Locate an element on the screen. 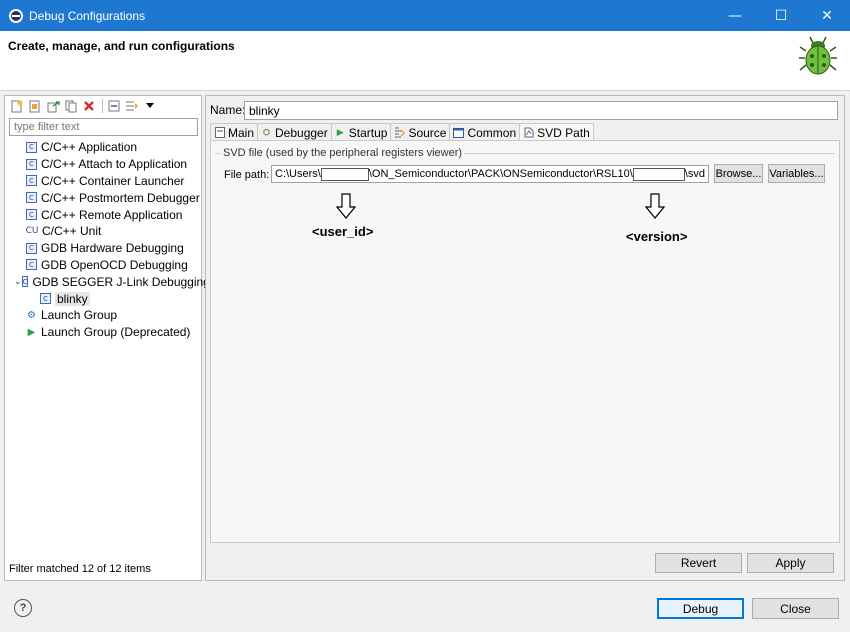 This screenshot has height=632, width=850. tree-item-label: GDB Hardware Debugging is located at coordinates (112, 248).